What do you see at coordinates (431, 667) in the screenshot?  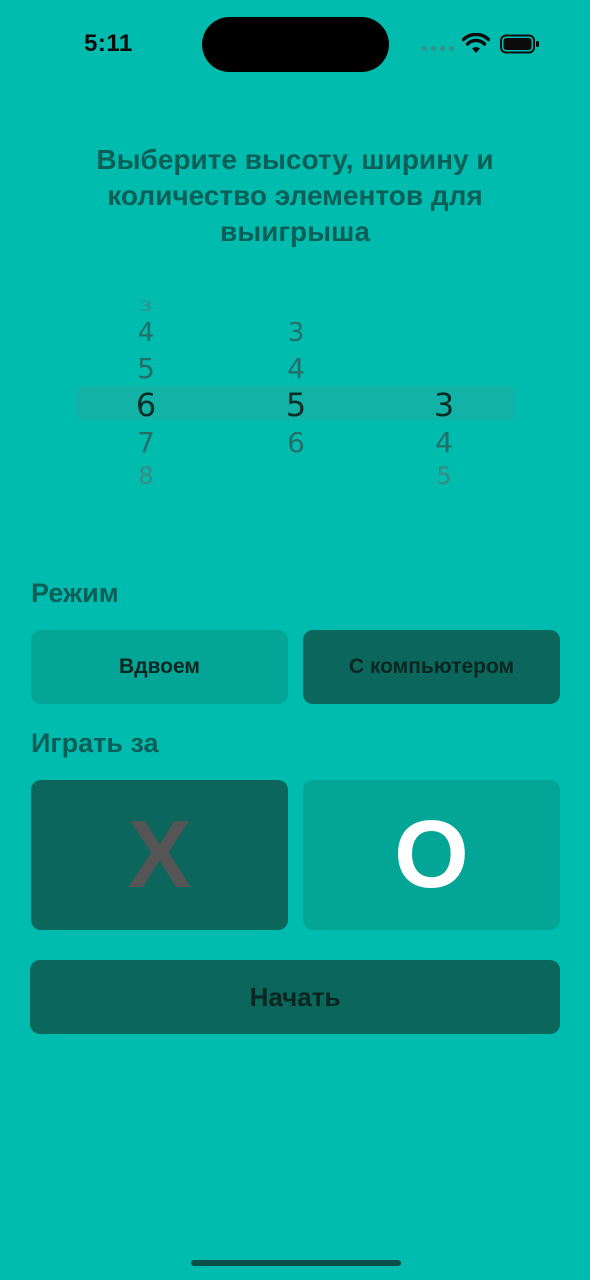 I see `mode-vs-computer-button: С компьютером` at bounding box center [431, 667].